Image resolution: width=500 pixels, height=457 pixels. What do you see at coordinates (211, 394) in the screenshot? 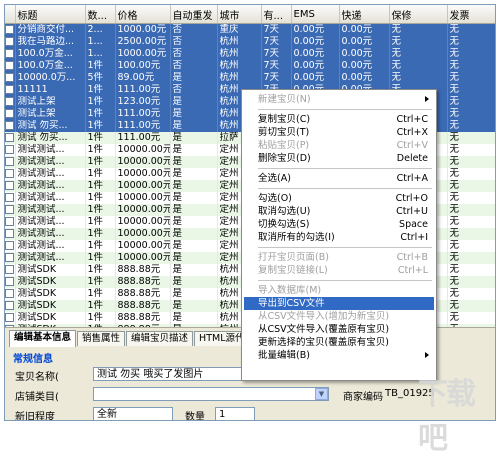
I see `category-select` at bounding box center [211, 394].